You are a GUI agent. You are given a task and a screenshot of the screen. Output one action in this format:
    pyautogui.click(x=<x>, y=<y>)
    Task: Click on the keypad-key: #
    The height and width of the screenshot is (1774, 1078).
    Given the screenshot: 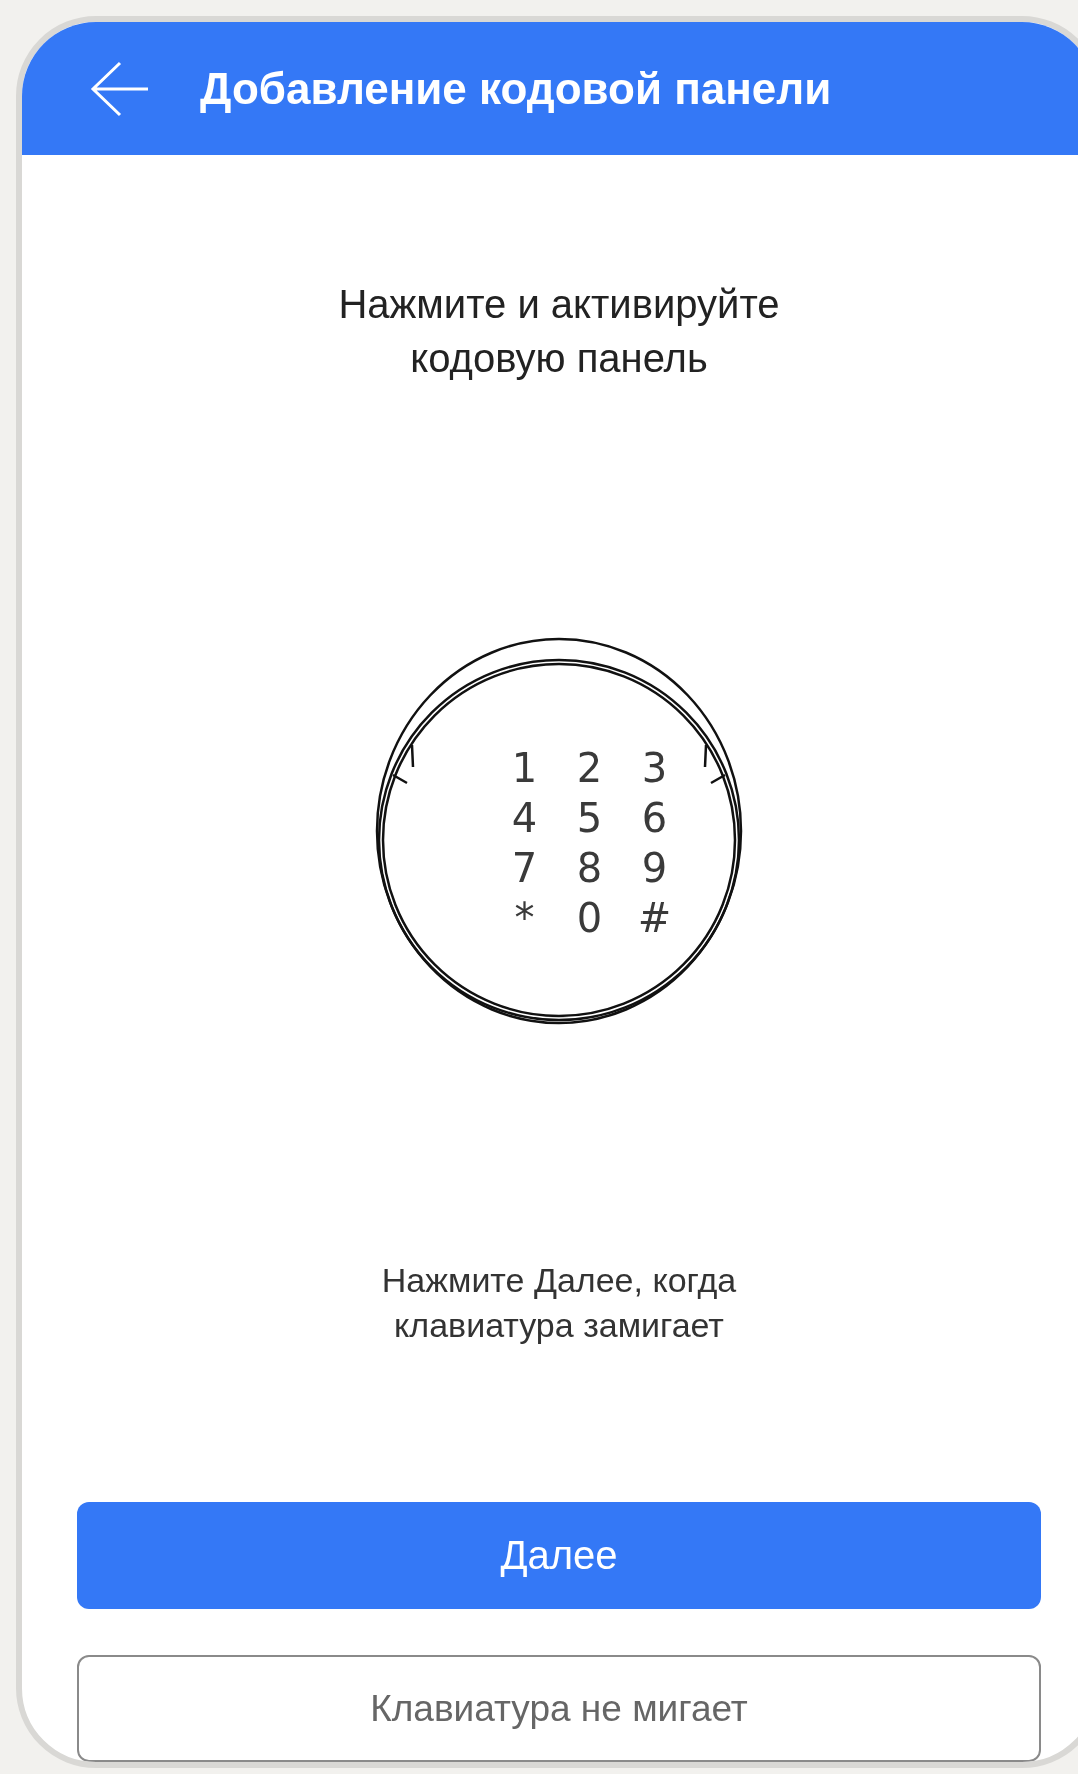 What is the action you would take?
    pyautogui.click(x=654, y=918)
    